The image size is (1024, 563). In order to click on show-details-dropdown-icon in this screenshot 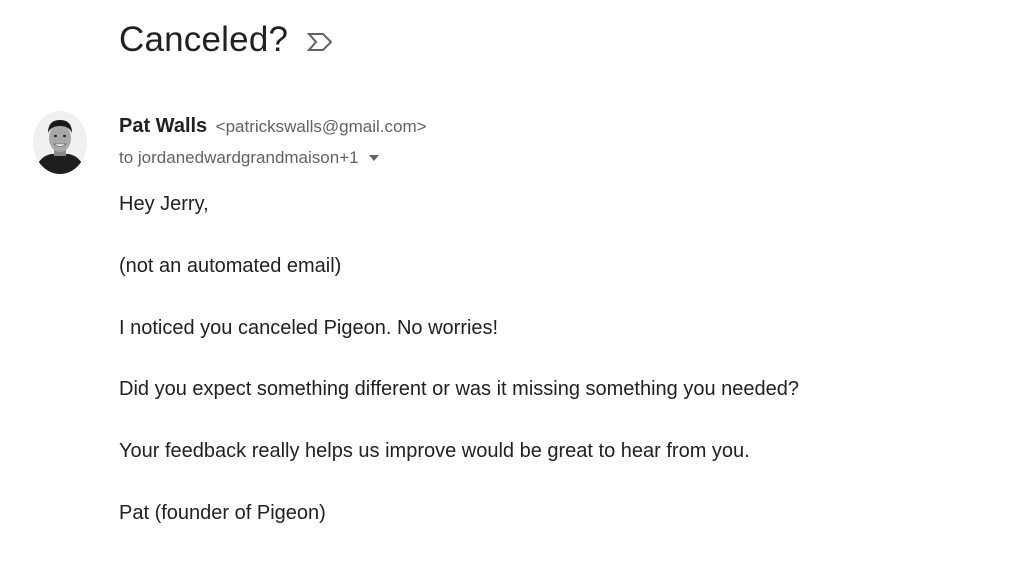, I will do `click(373, 158)`.